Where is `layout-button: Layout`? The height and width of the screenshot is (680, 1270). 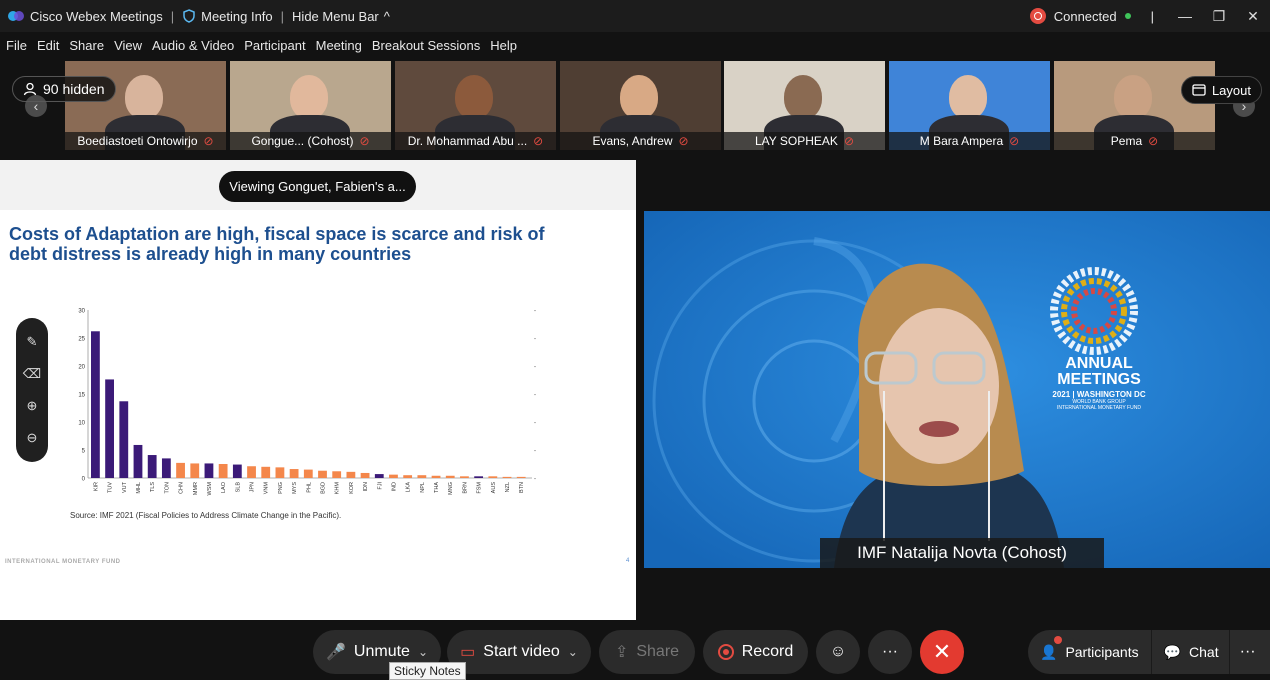 layout-button: Layout is located at coordinates (1221, 90).